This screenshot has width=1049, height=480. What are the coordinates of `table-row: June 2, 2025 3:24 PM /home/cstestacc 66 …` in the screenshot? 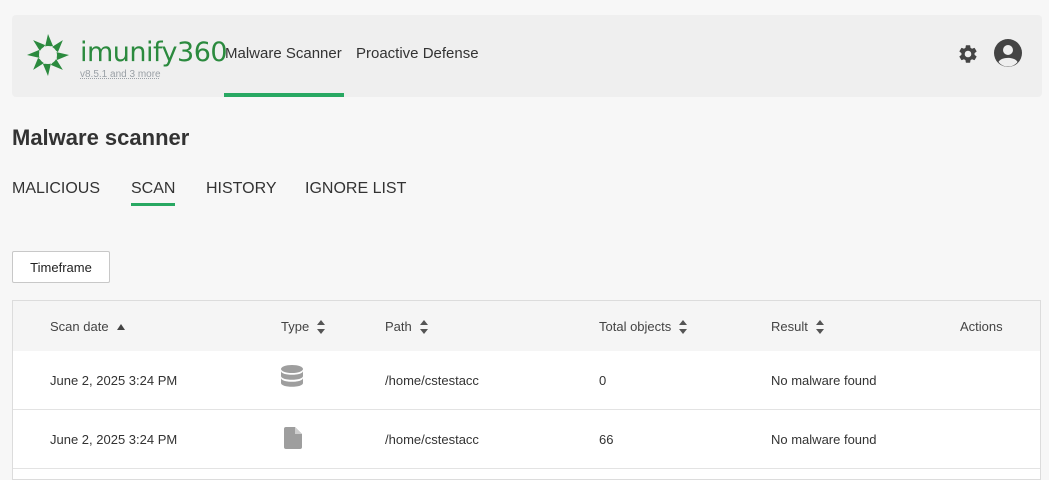 It's located at (526, 439).